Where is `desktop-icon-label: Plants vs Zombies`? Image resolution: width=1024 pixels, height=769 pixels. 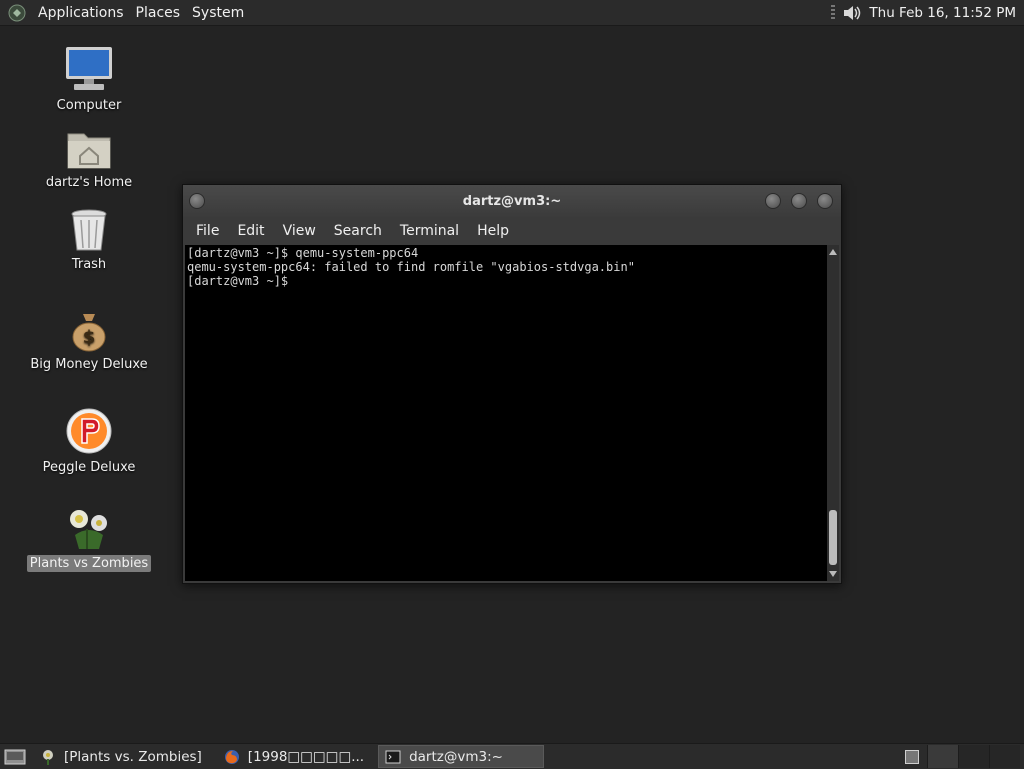 desktop-icon-label: Plants vs Zombies is located at coordinates (89, 563).